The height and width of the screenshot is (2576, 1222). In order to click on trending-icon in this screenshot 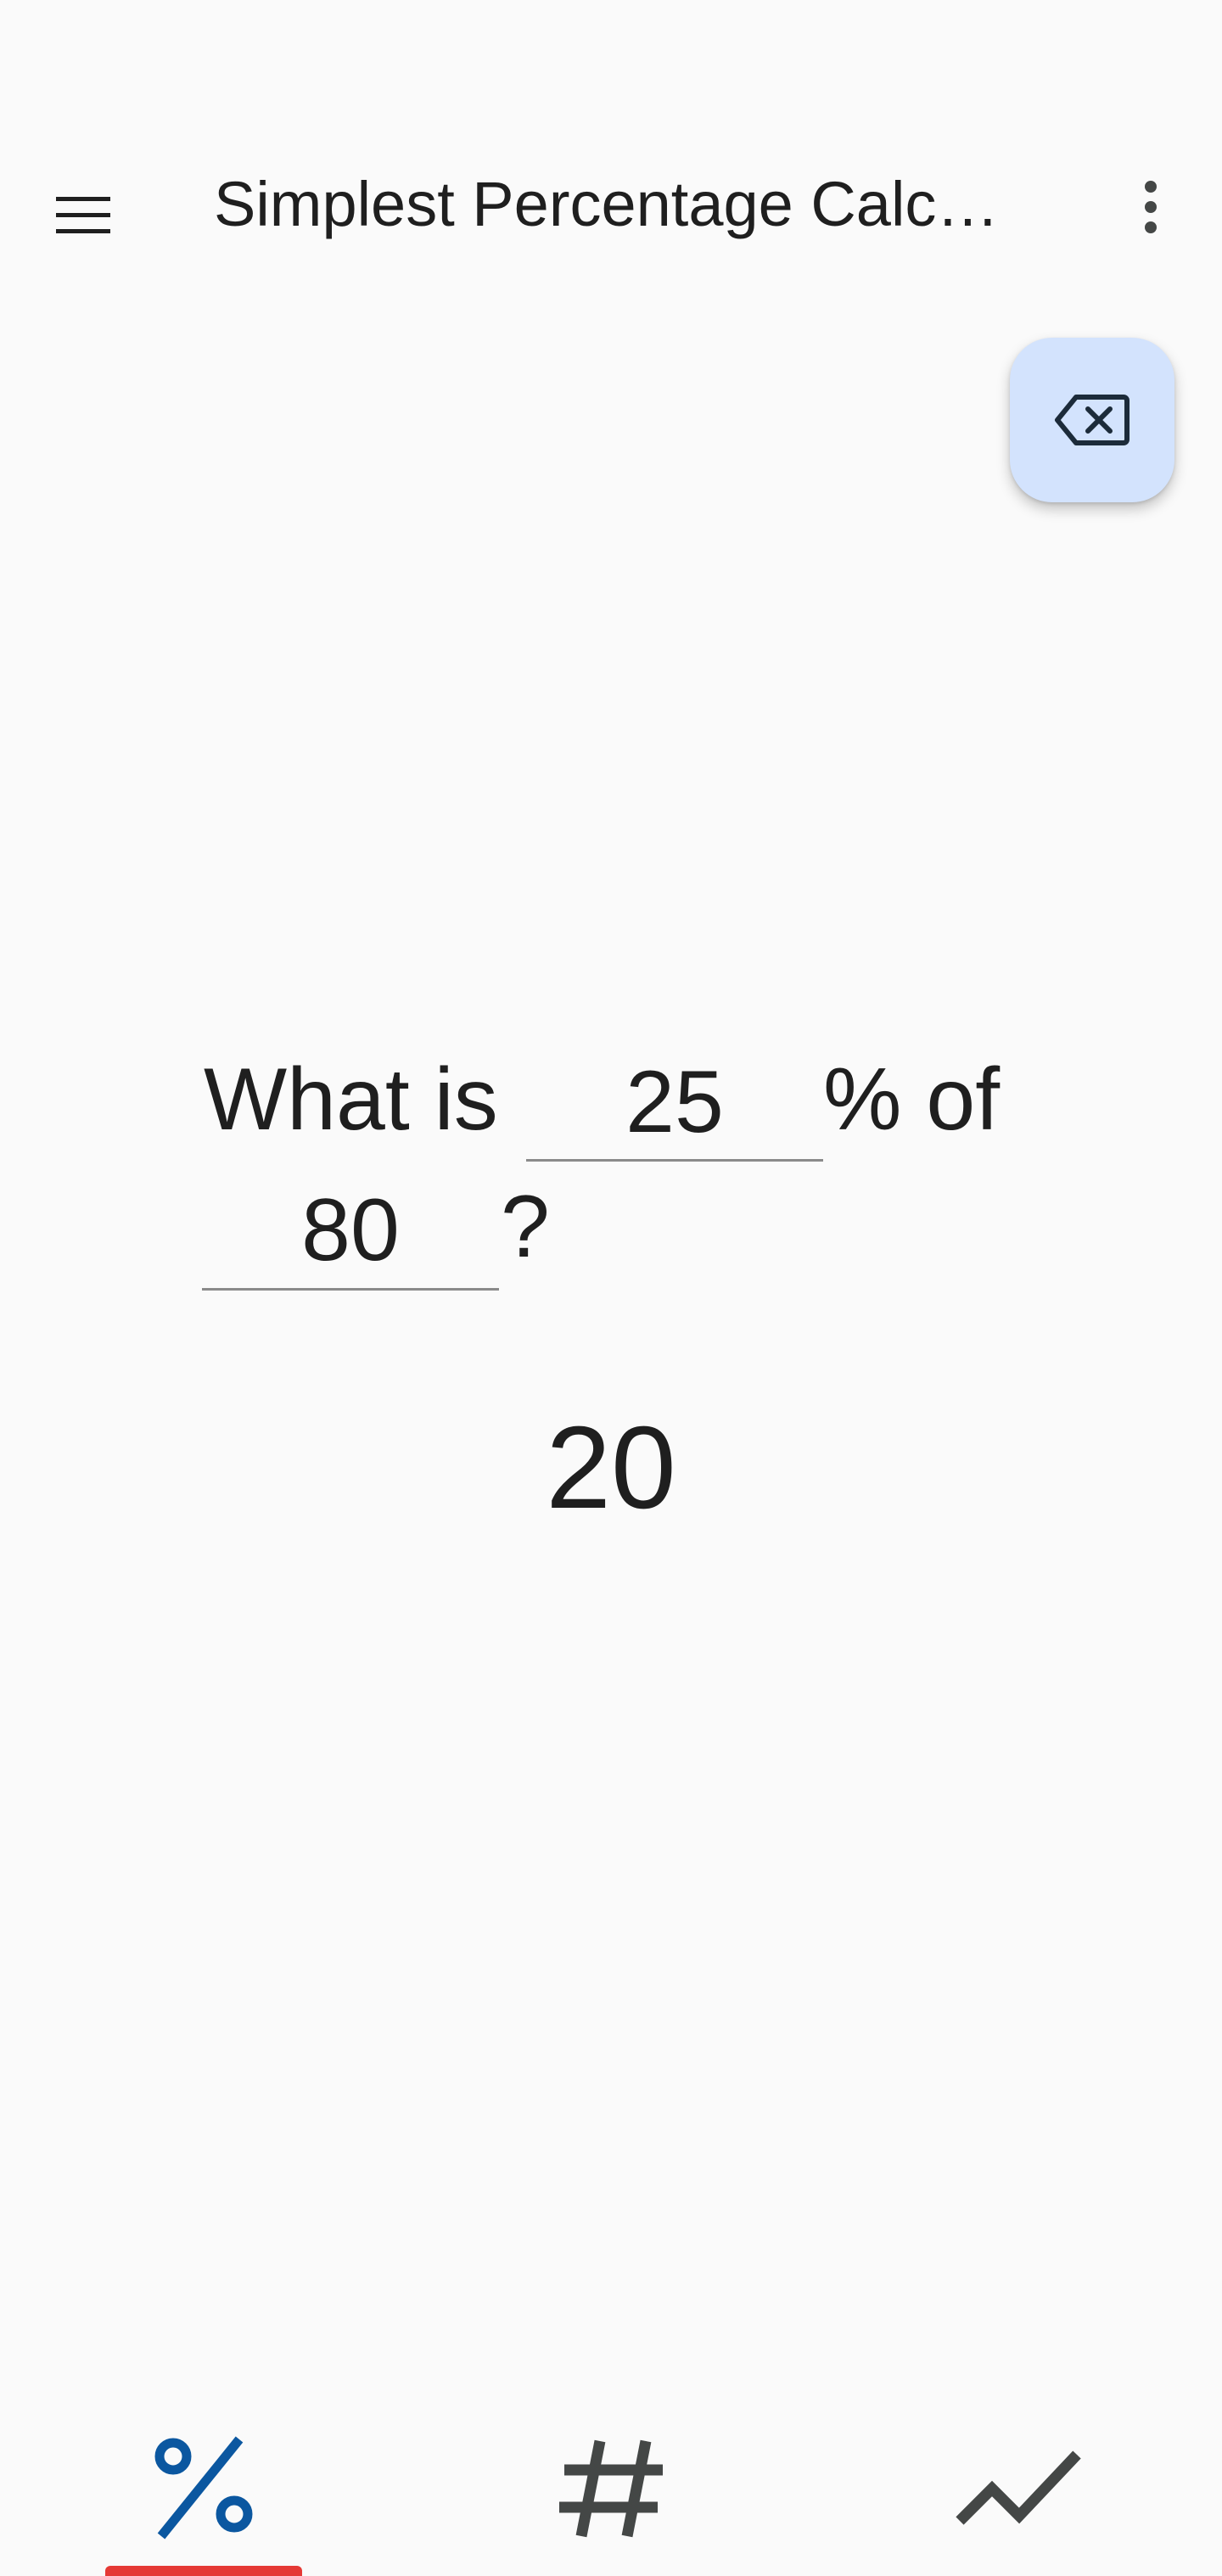, I will do `click(1018, 2487)`.